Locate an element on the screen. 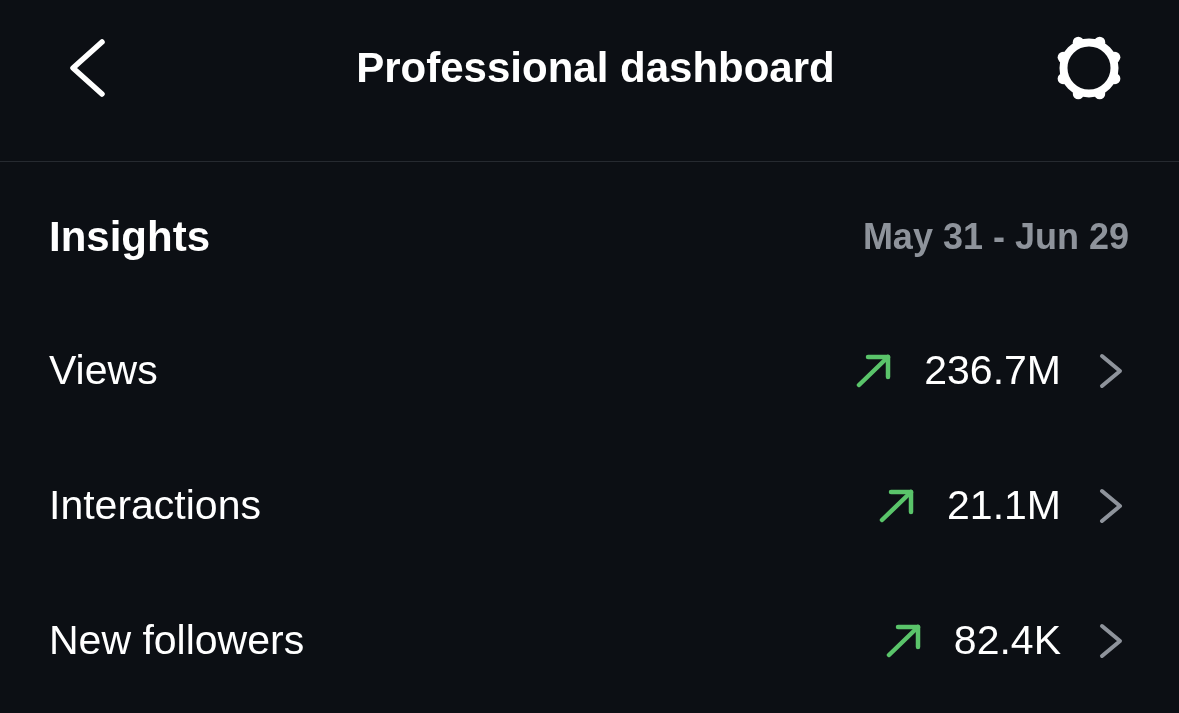  metric-label: New followers is located at coordinates (177, 640).